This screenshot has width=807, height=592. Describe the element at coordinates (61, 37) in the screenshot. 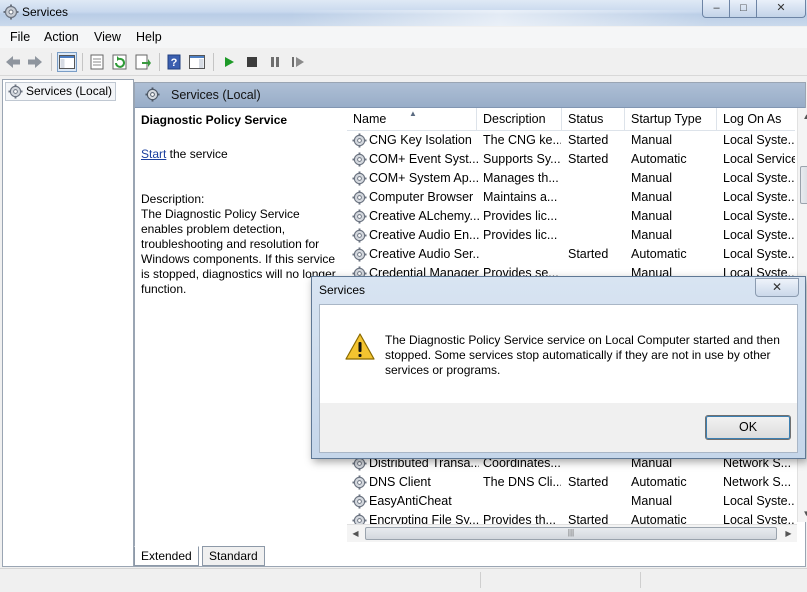

I see `menu-action: Action` at that location.